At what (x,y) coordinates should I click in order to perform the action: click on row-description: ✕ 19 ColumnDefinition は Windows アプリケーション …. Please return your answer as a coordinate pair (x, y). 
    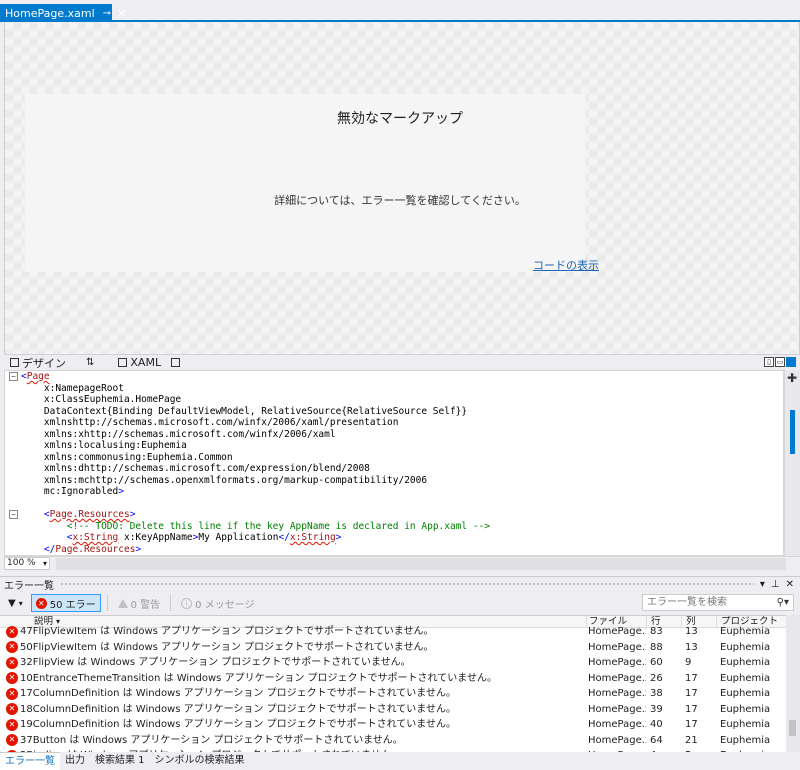
    Looking at the image, I should click on (293, 725).